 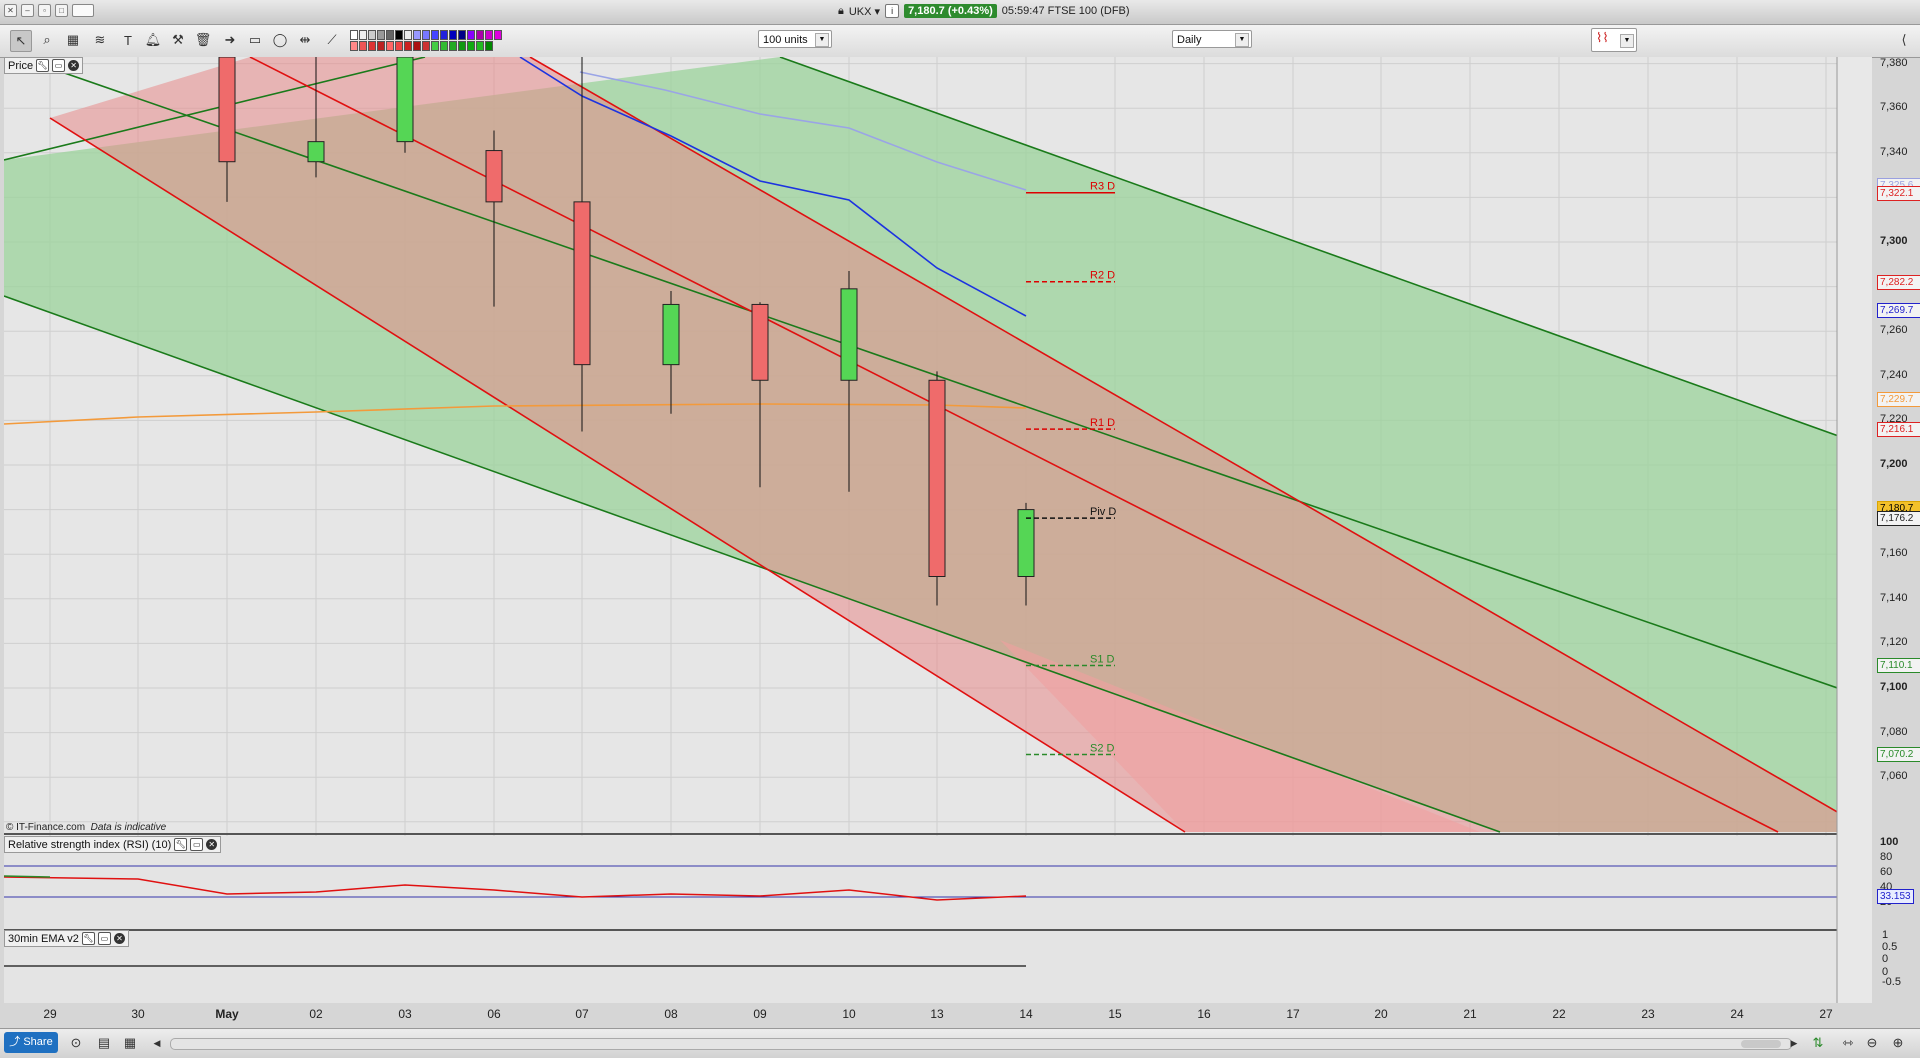 I want to click on maximize-window-icon: □, so click(x=61, y=10).